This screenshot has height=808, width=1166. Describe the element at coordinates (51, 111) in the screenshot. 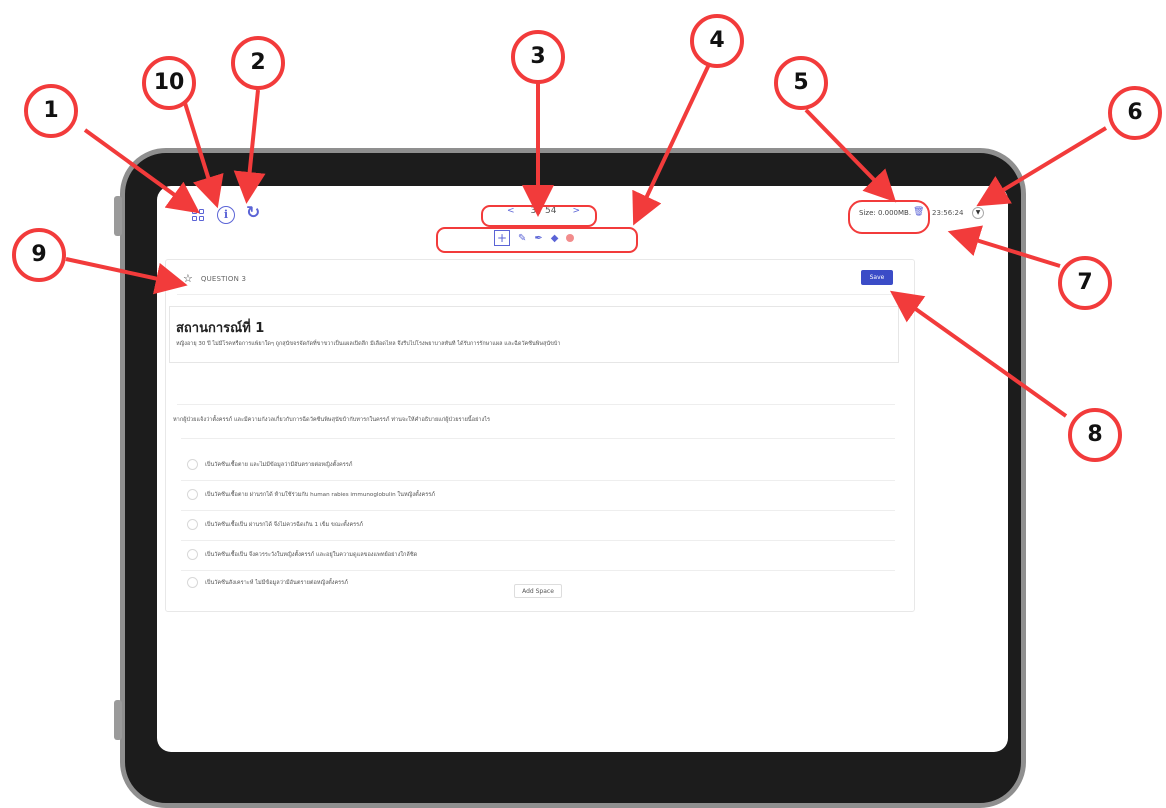

I see `annotation-badge-1: 1` at that location.